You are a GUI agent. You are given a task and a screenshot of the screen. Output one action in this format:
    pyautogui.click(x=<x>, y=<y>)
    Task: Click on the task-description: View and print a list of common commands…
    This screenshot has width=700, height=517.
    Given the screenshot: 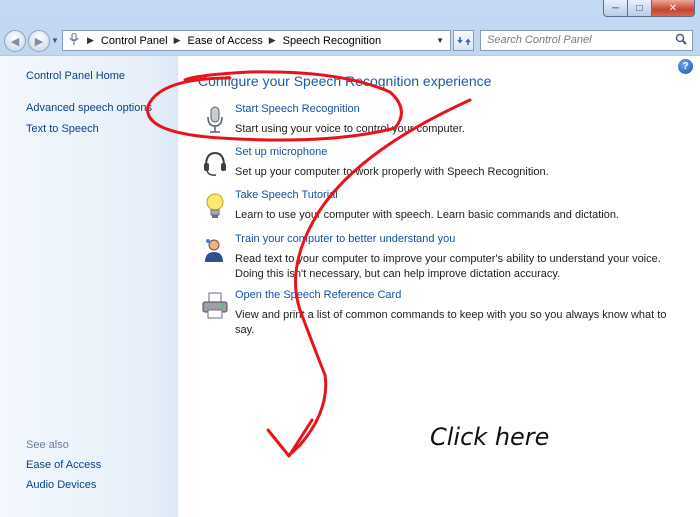 What is the action you would take?
    pyautogui.click(x=451, y=322)
    